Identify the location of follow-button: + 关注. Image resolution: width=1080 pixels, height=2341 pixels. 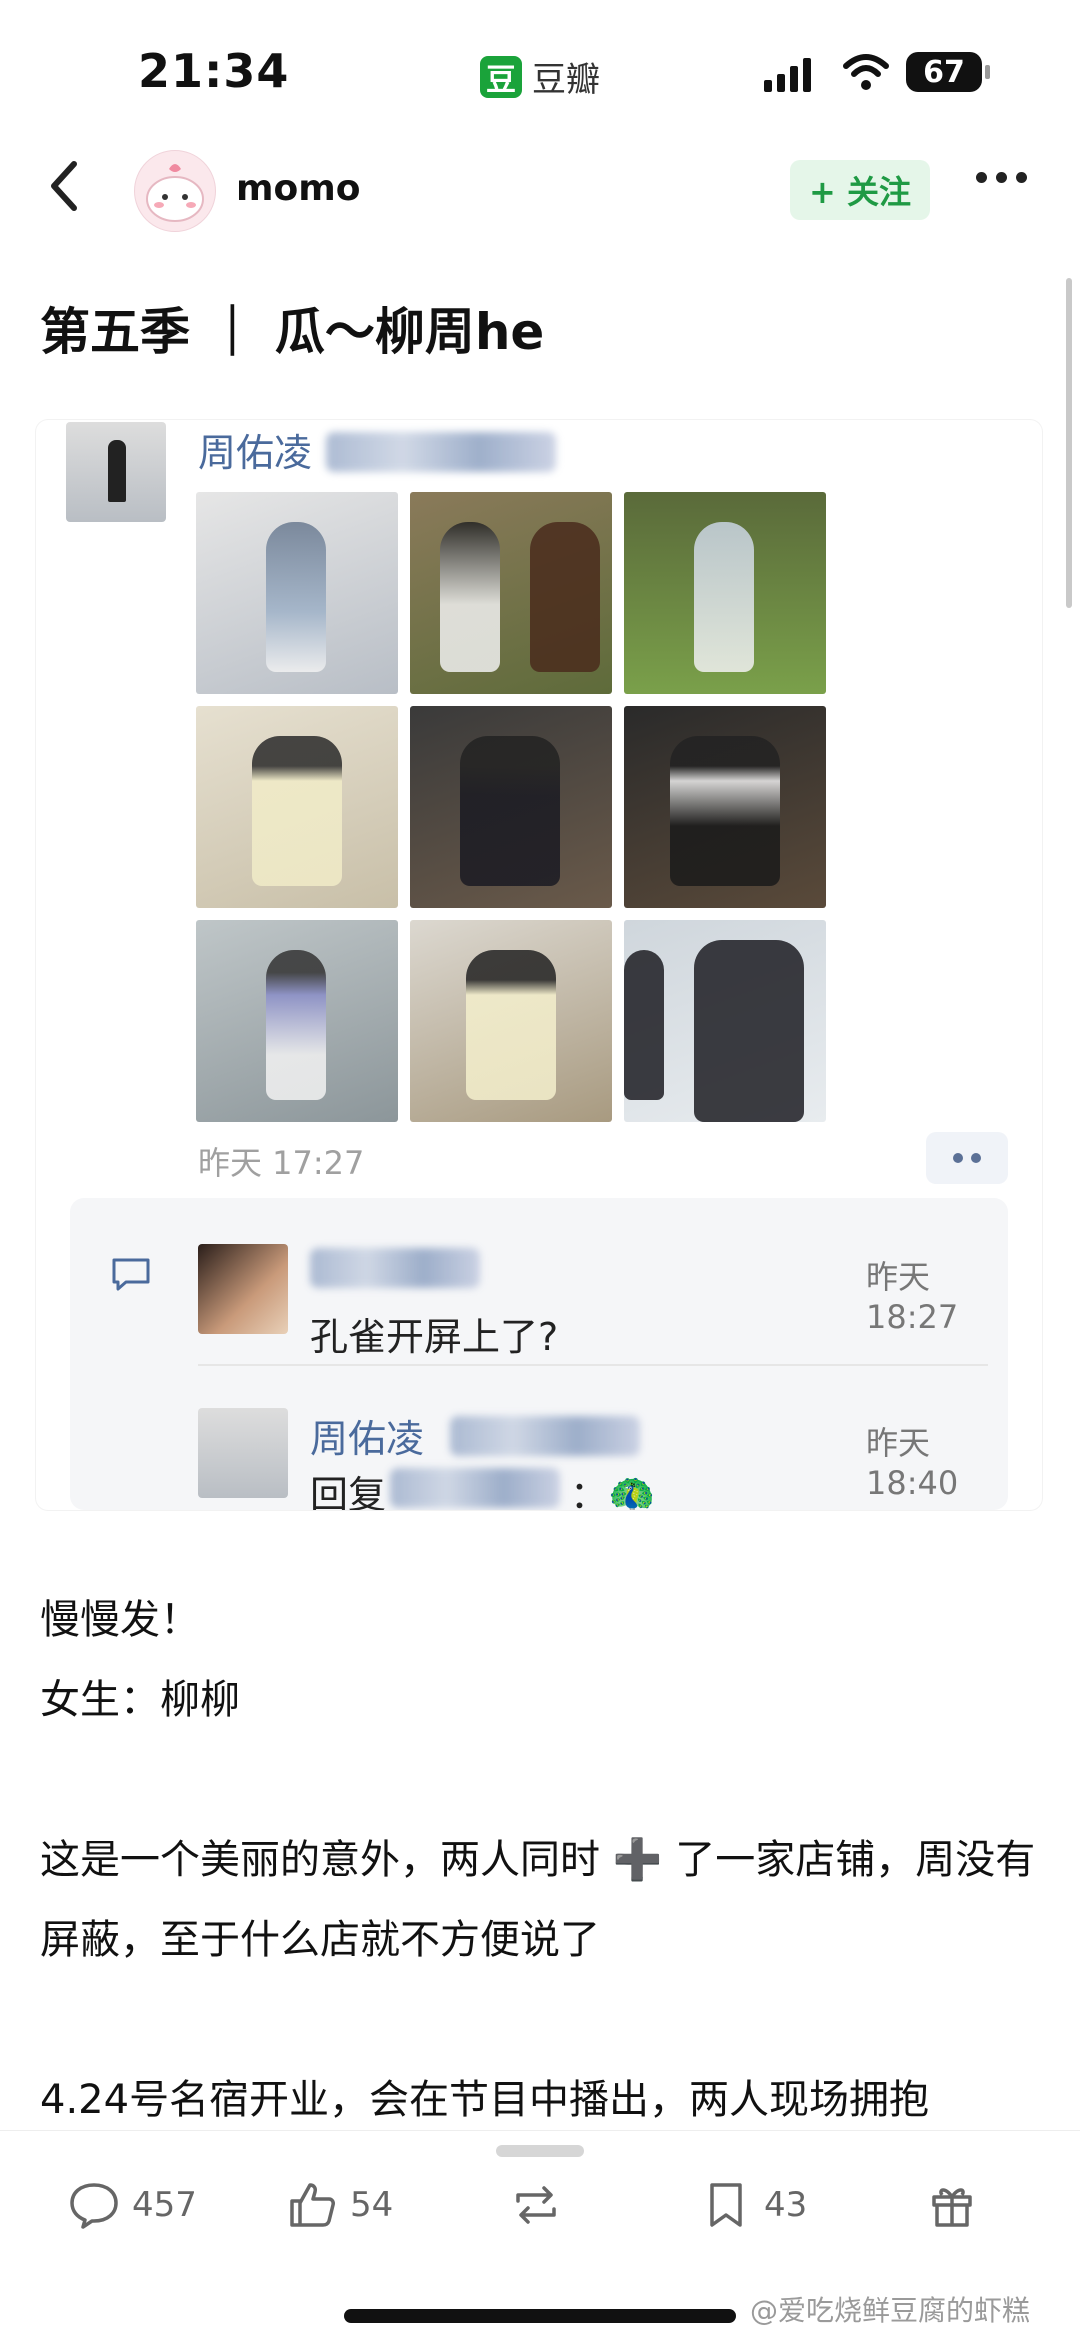
(860, 190).